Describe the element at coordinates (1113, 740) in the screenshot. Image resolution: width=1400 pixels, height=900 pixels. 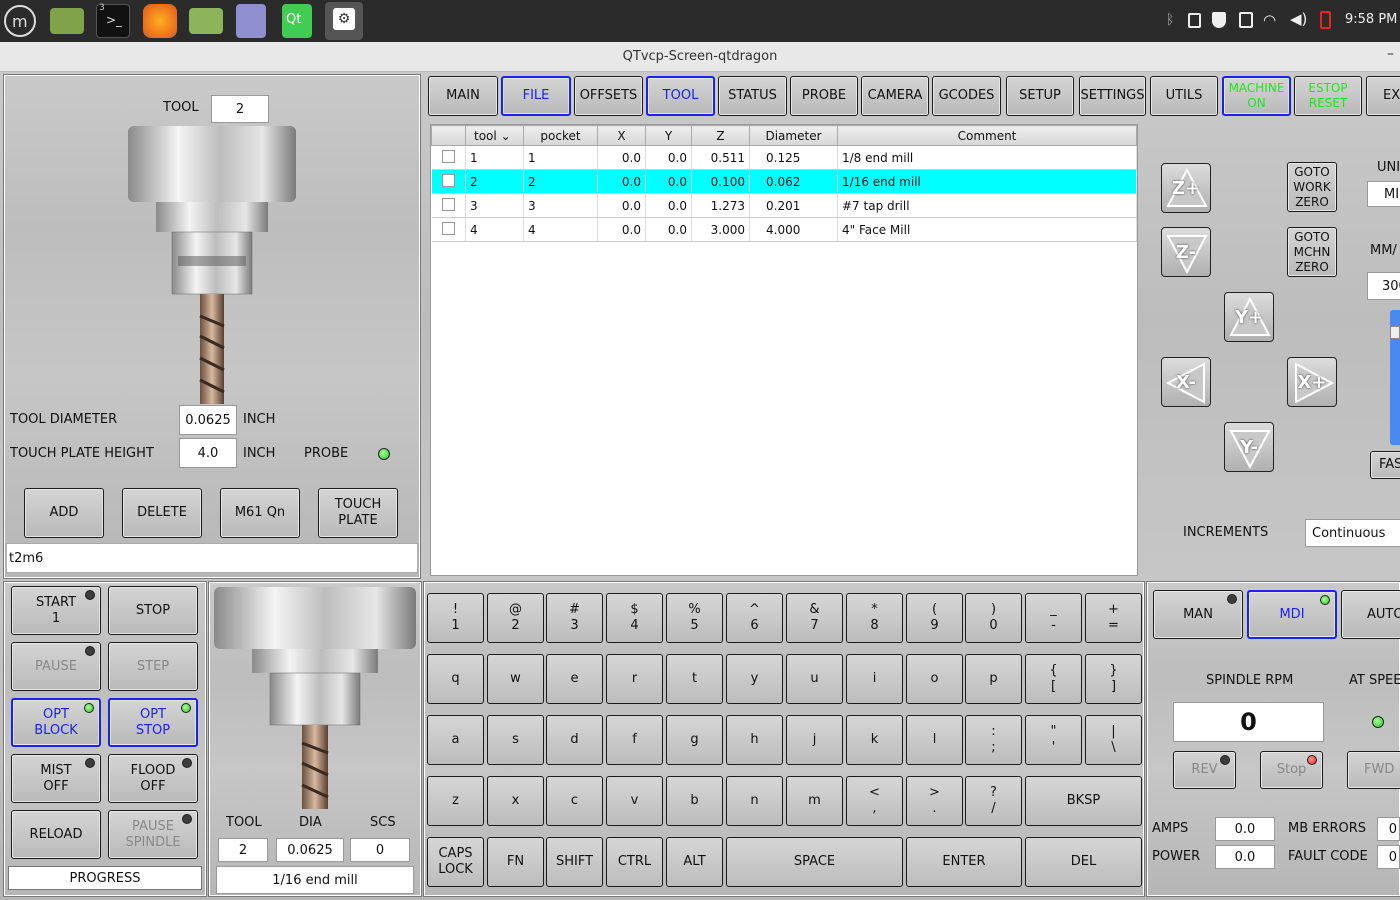
I see `key-row3-11: | \` at that location.